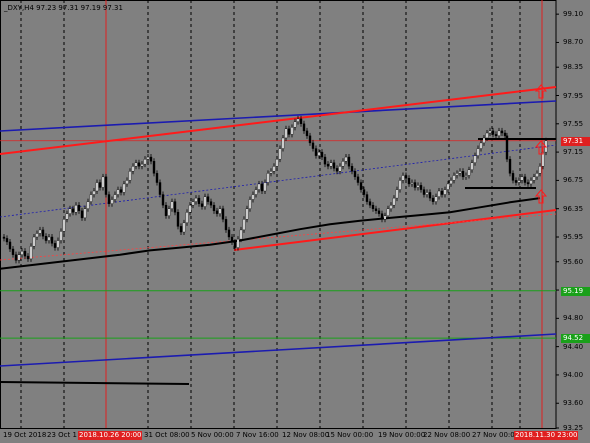  I want to click on x-tick-label: 31 Oct 08:00, so click(167, 435).